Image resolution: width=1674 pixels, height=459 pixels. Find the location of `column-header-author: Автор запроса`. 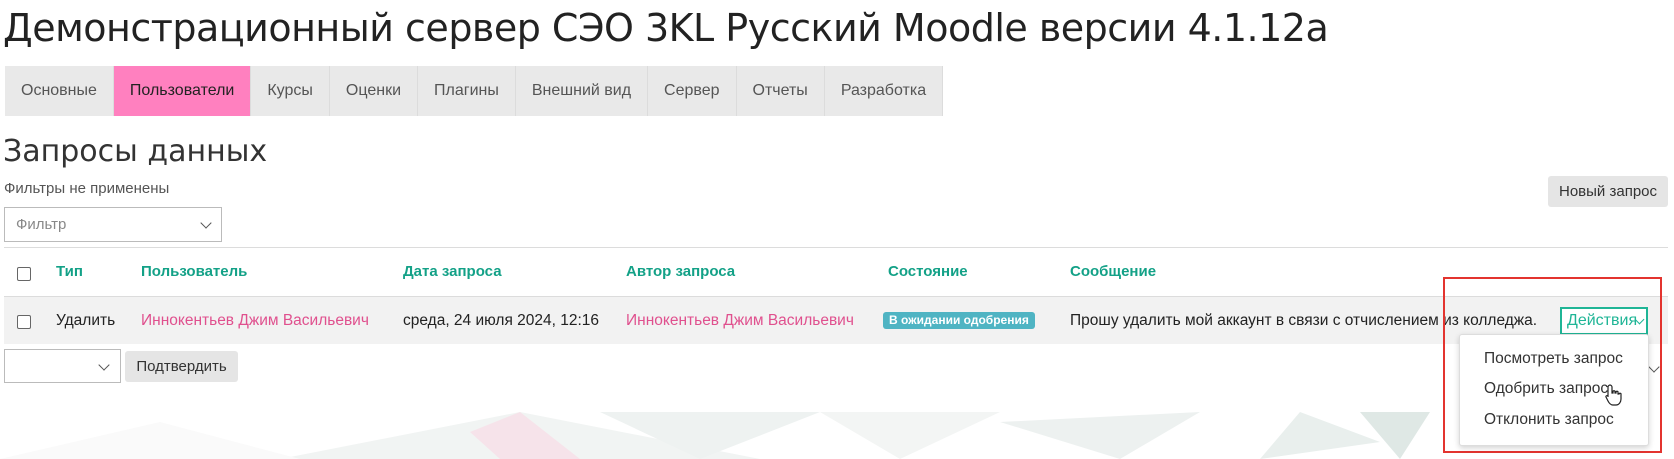

column-header-author: Автор запроса is located at coordinates (680, 271).